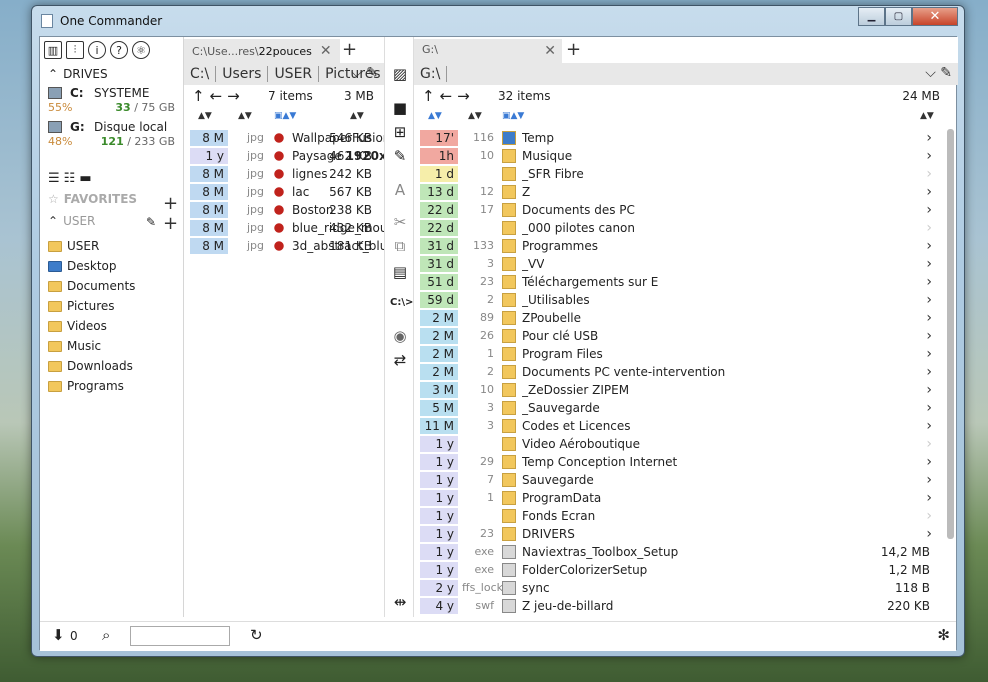  What do you see at coordinates (950, 334) in the screenshot?
I see `scrollbar` at bounding box center [950, 334].